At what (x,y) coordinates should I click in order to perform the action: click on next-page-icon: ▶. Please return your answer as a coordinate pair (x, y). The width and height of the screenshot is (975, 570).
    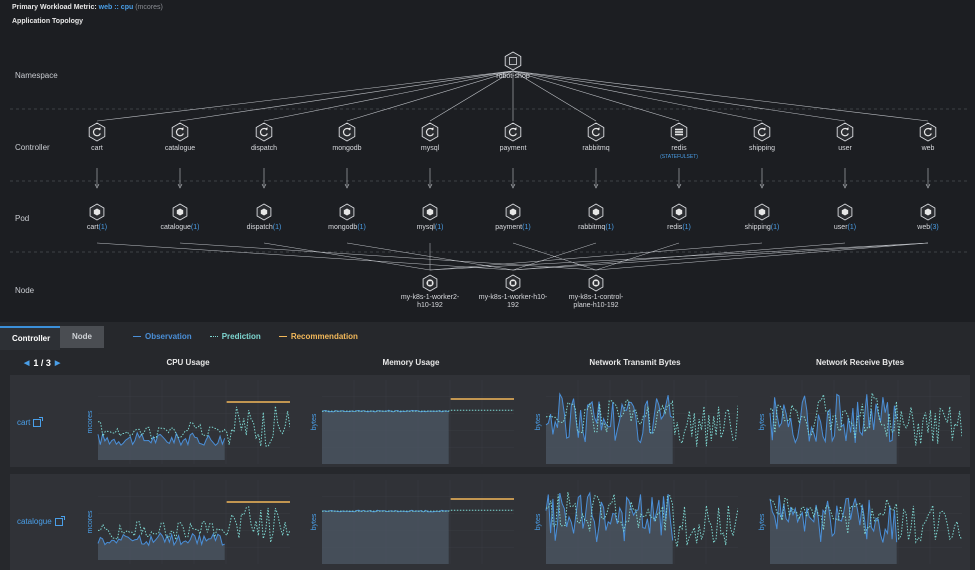
    Looking at the image, I should click on (57, 363).